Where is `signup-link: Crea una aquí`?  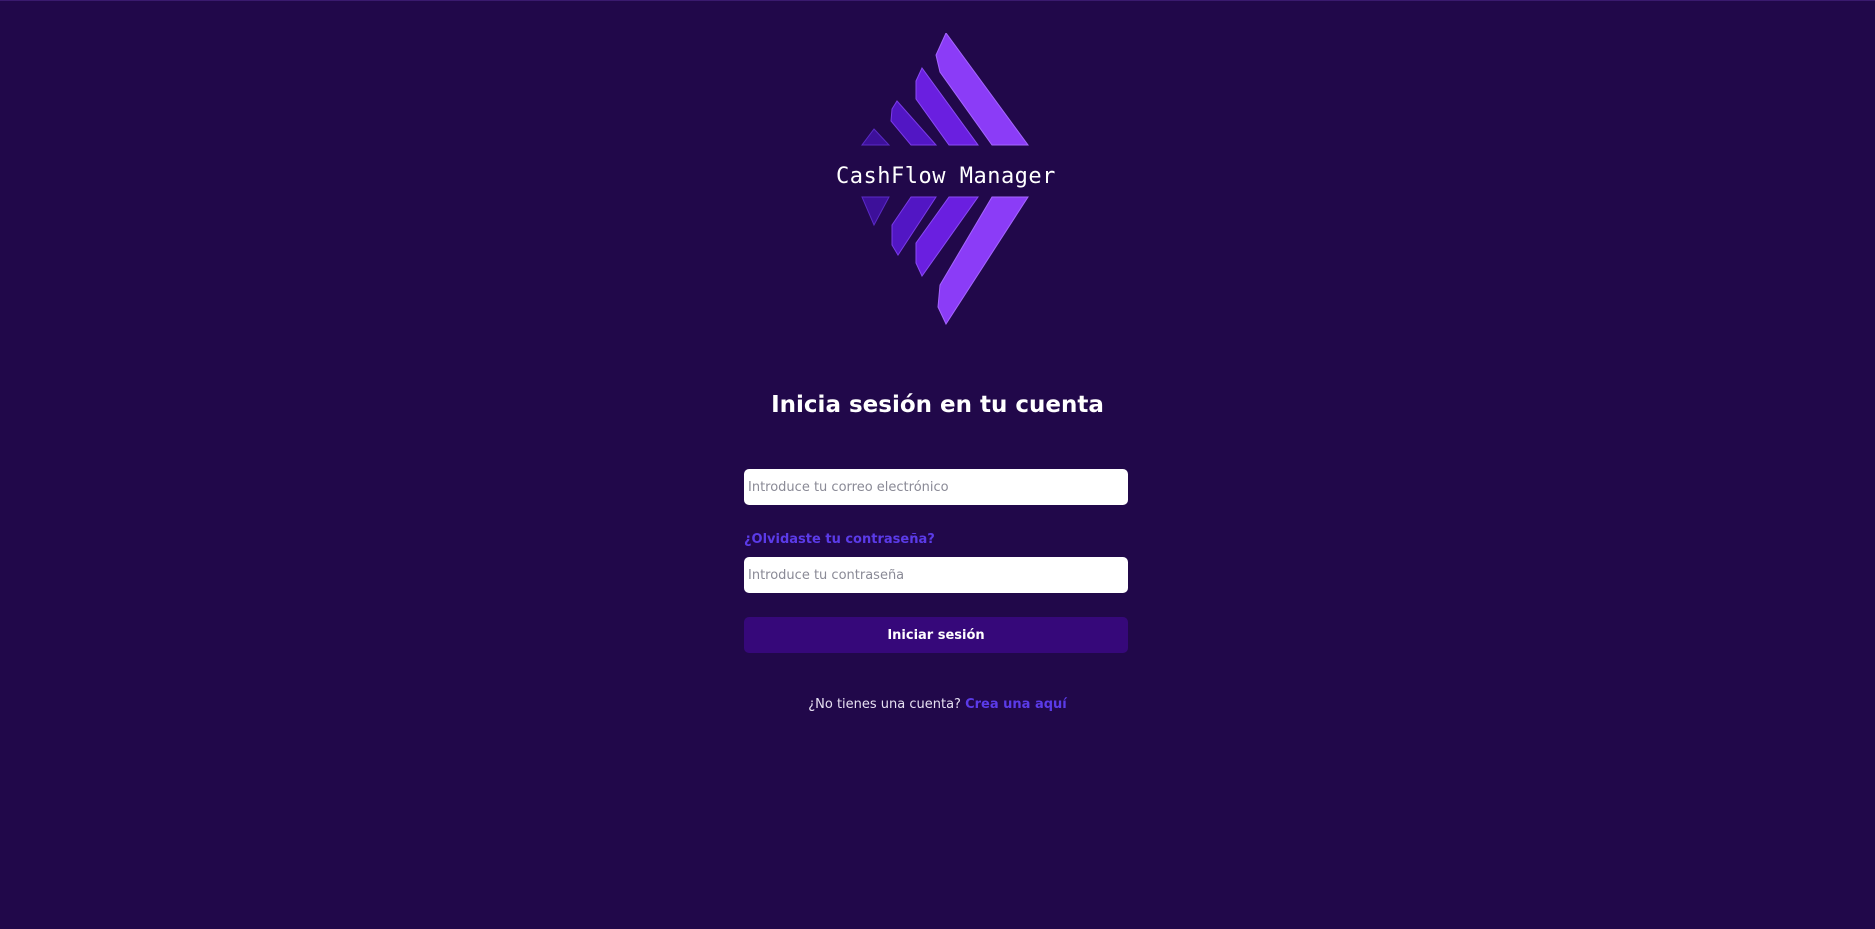
signup-link: Crea una aquí is located at coordinates (1016, 704).